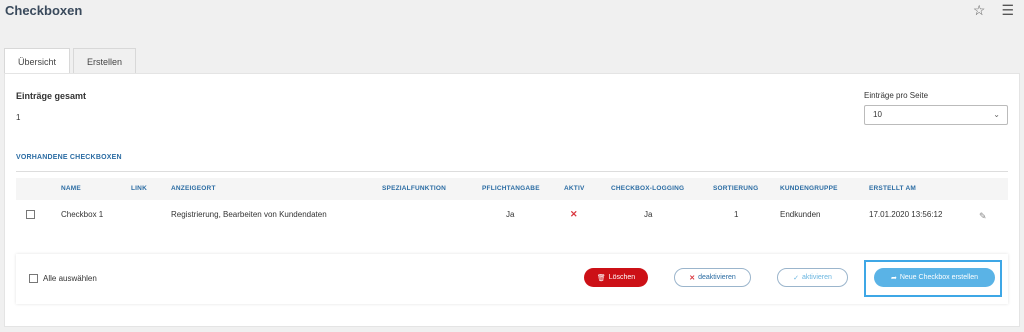 The width and height of the screenshot is (1024, 332). Describe the element at coordinates (37, 61) in the screenshot. I see `tab-uebersicht: Übersicht` at that location.